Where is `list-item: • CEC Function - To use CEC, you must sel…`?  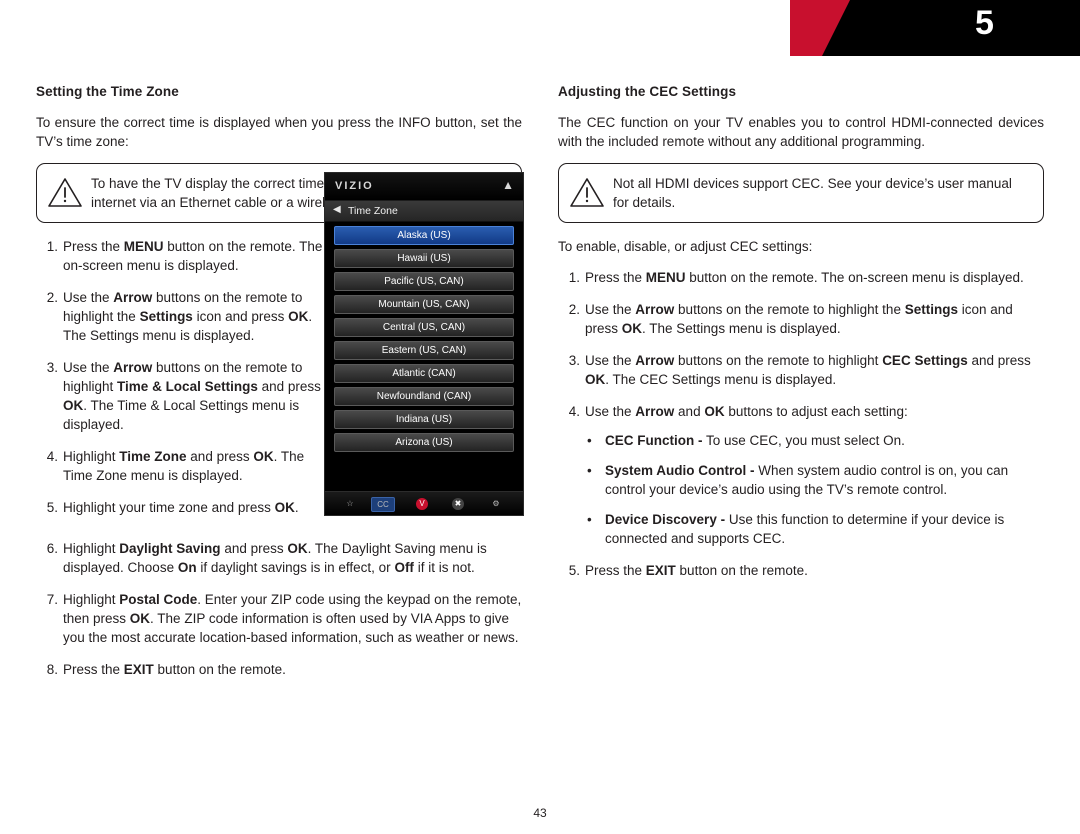 list-item: • CEC Function - To use CEC, you must sel… is located at coordinates (814, 440).